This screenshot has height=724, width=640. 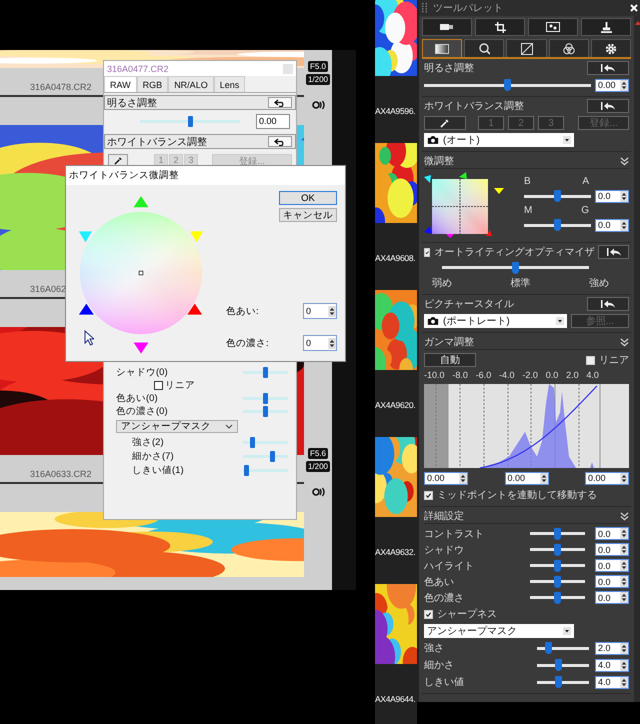 What do you see at coordinates (318, 66) in the screenshot?
I see `aperture-badge: F5.0` at bounding box center [318, 66].